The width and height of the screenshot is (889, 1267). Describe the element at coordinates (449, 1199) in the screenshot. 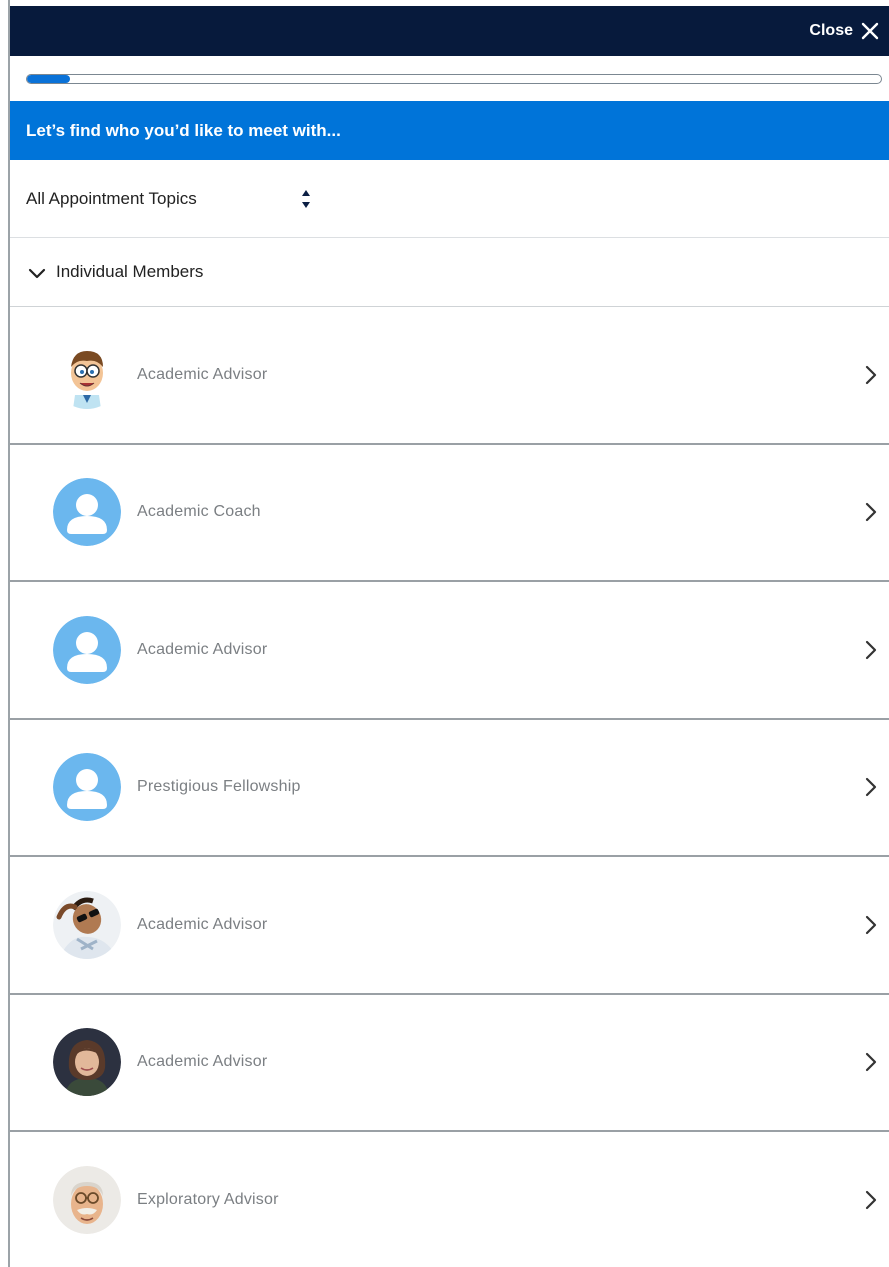

I see `member-row: Exploratory Advisor` at that location.